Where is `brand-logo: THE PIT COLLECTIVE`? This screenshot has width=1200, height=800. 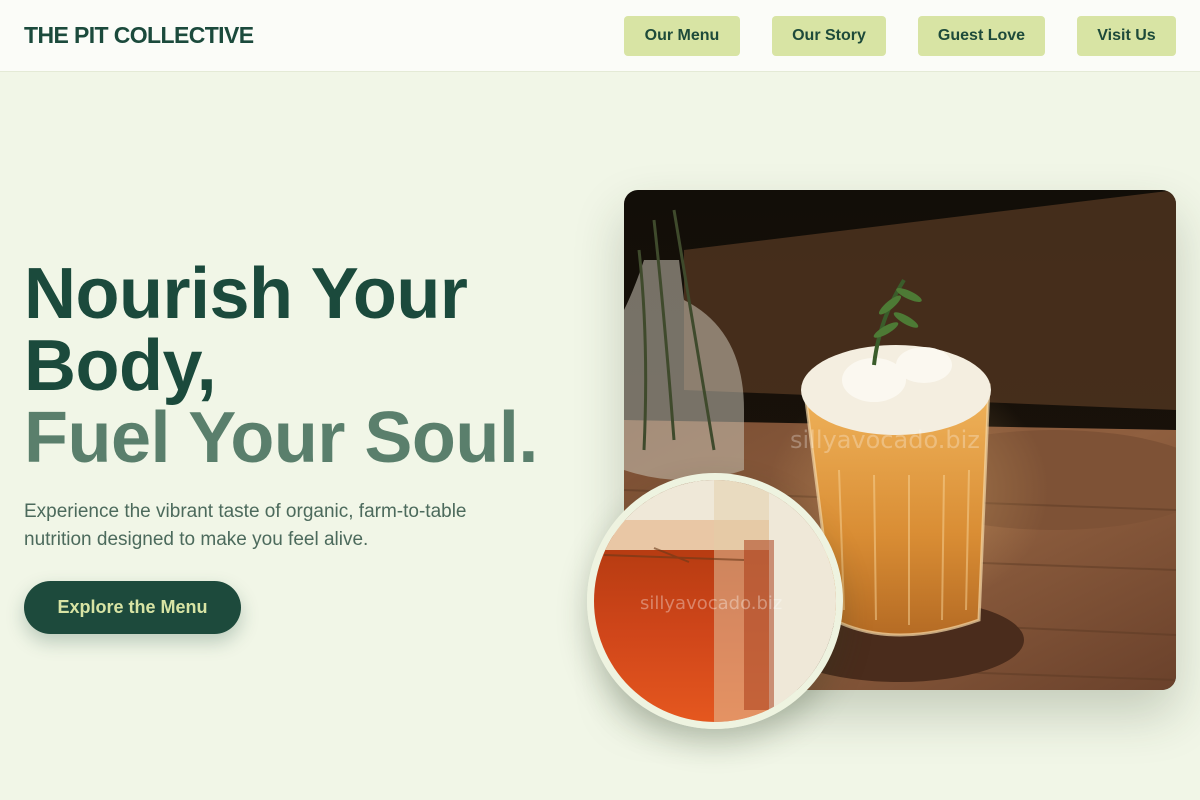 brand-logo: THE PIT COLLECTIVE is located at coordinates (139, 35).